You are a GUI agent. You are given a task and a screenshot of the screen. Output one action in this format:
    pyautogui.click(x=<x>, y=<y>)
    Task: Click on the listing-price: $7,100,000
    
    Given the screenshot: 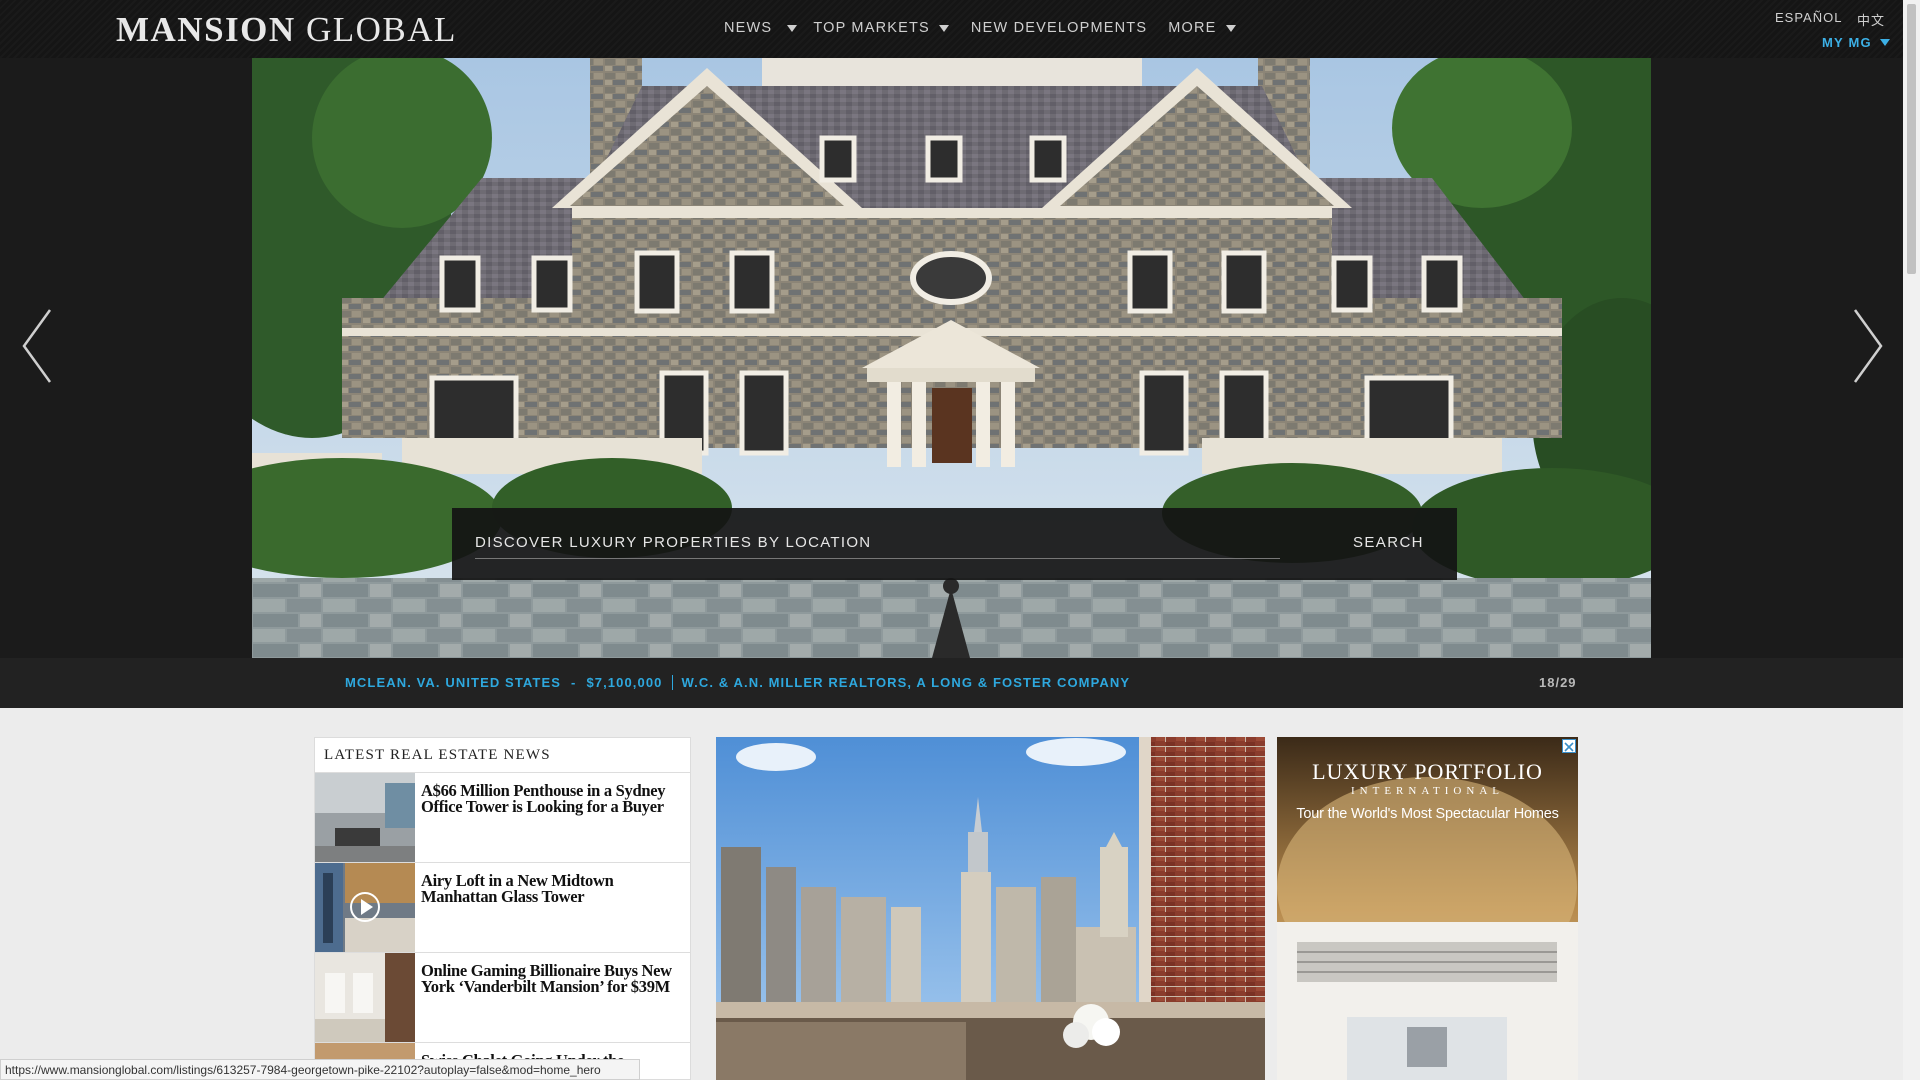 What is the action you would take?
    pyautogui.click(x=624, y=682)
    